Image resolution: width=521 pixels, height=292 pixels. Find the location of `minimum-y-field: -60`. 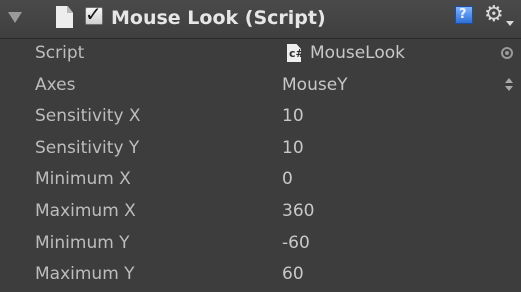

minimum-y-field: -60 is located at coordinates (296, 243).